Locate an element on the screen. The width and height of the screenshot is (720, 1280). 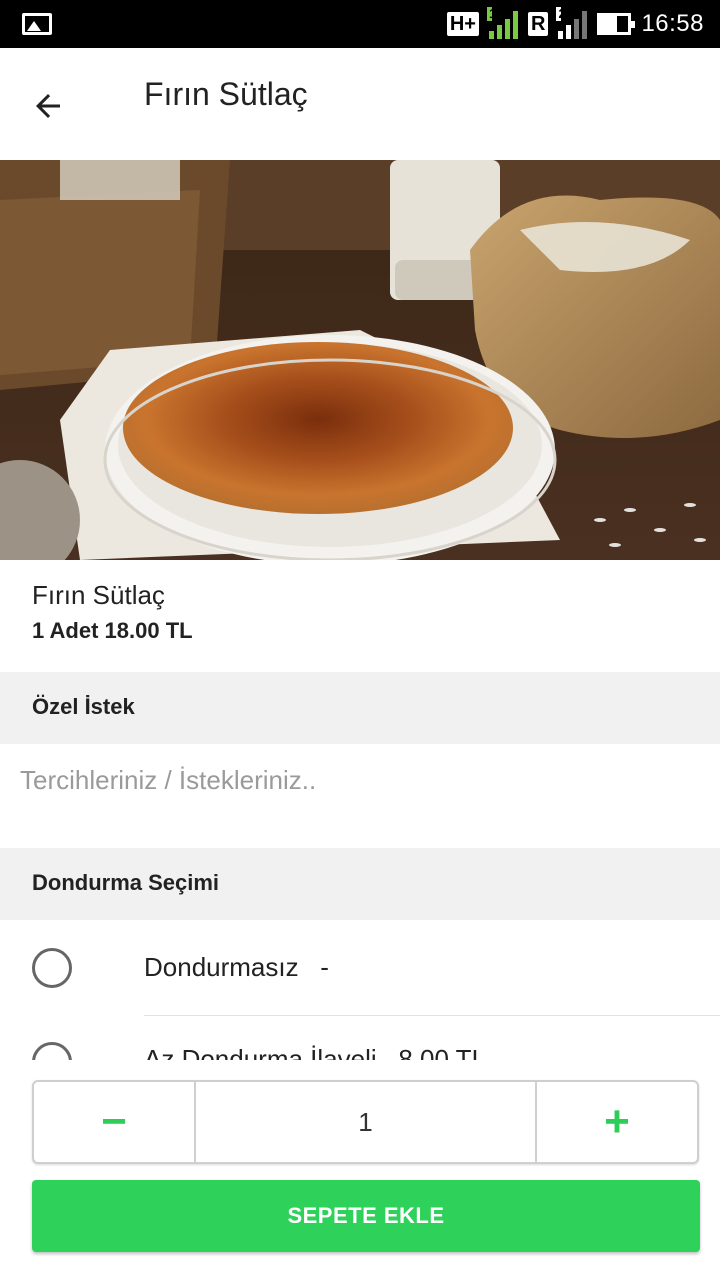
option-label: Dondurmasız - is located at coordinates (236, 967).